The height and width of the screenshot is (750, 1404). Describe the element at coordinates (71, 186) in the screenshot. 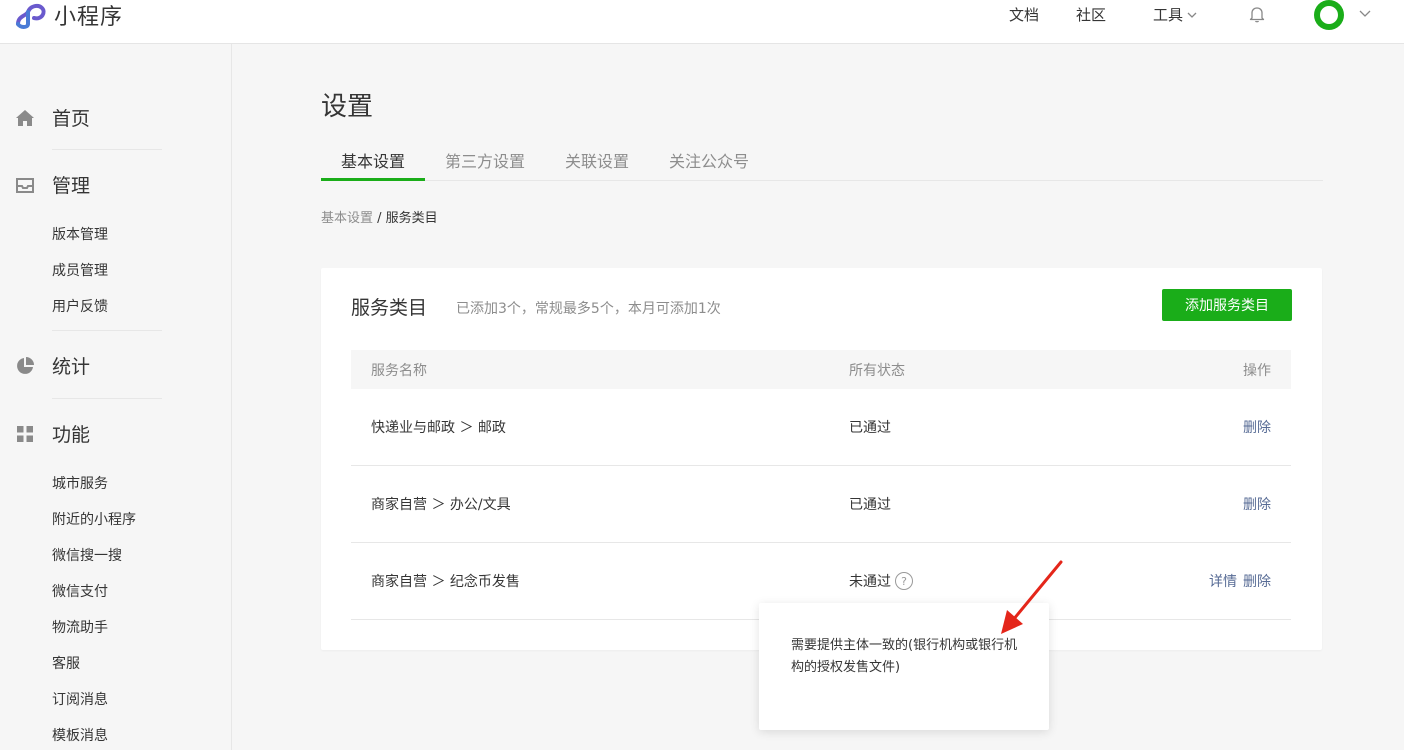

I see `sidebar-item-label: 管理` at that location.